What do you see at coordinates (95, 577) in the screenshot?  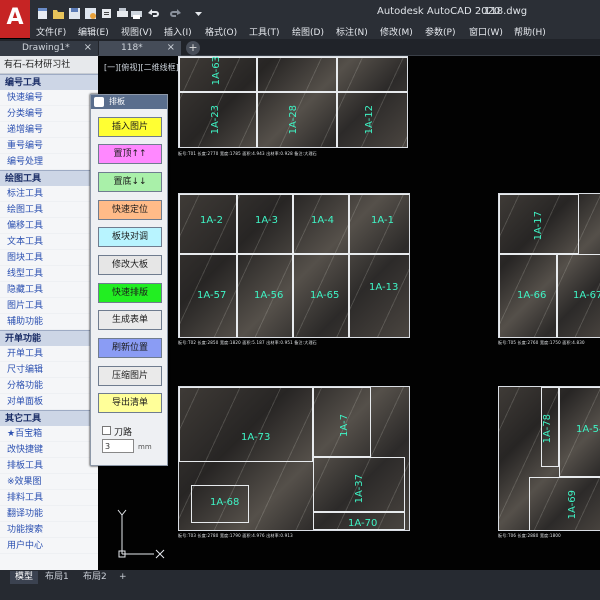 I see `tab-layout2: 布局2` at bounding box center [95, 577].